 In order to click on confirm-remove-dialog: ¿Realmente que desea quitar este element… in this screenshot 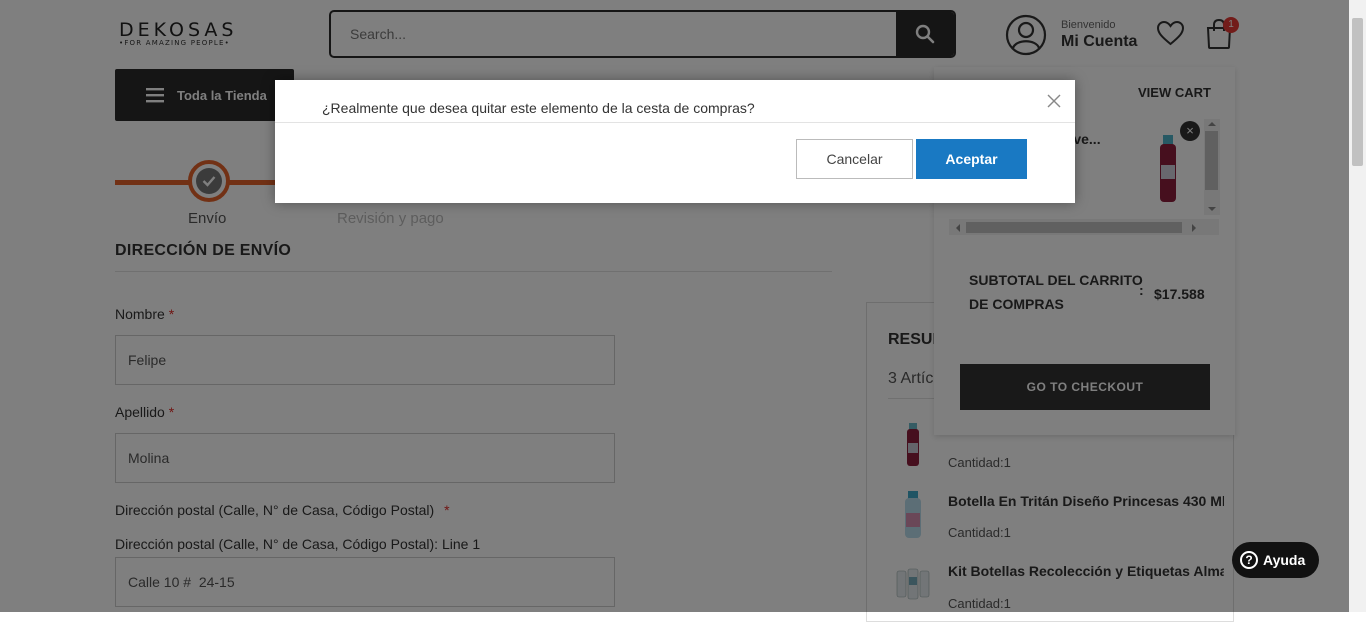, I will do `click(675, 141)`.